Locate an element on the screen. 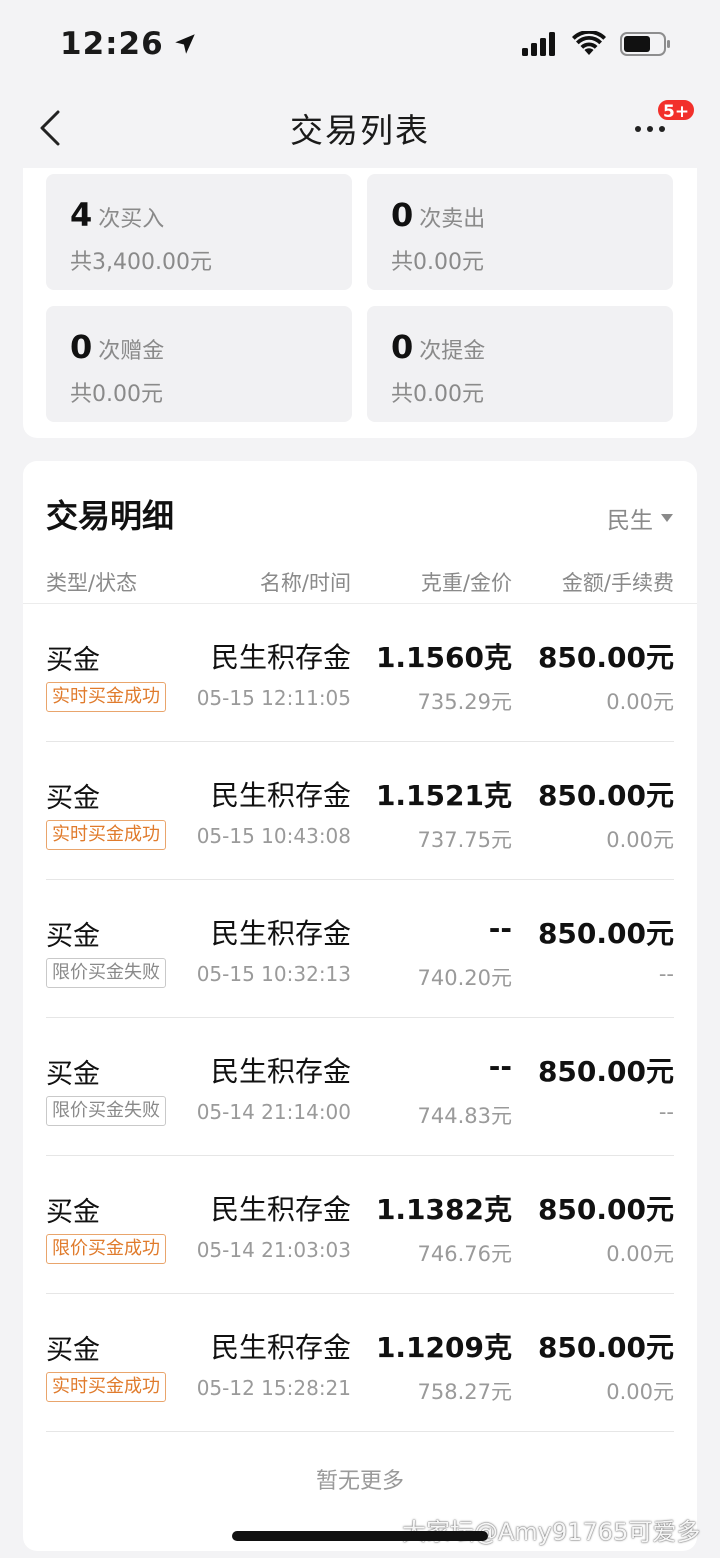  tx-price: 735.29元 is located at coordinates (464, 702).